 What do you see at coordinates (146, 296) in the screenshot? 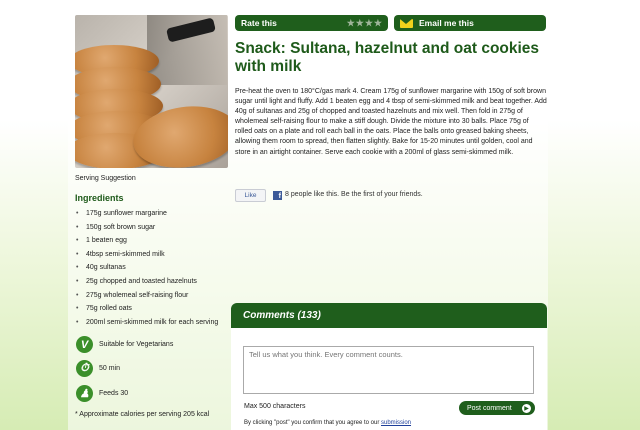
I see `ingredient-item: 275g wholemeal self-raising flour` at bounding box center [146, 296].